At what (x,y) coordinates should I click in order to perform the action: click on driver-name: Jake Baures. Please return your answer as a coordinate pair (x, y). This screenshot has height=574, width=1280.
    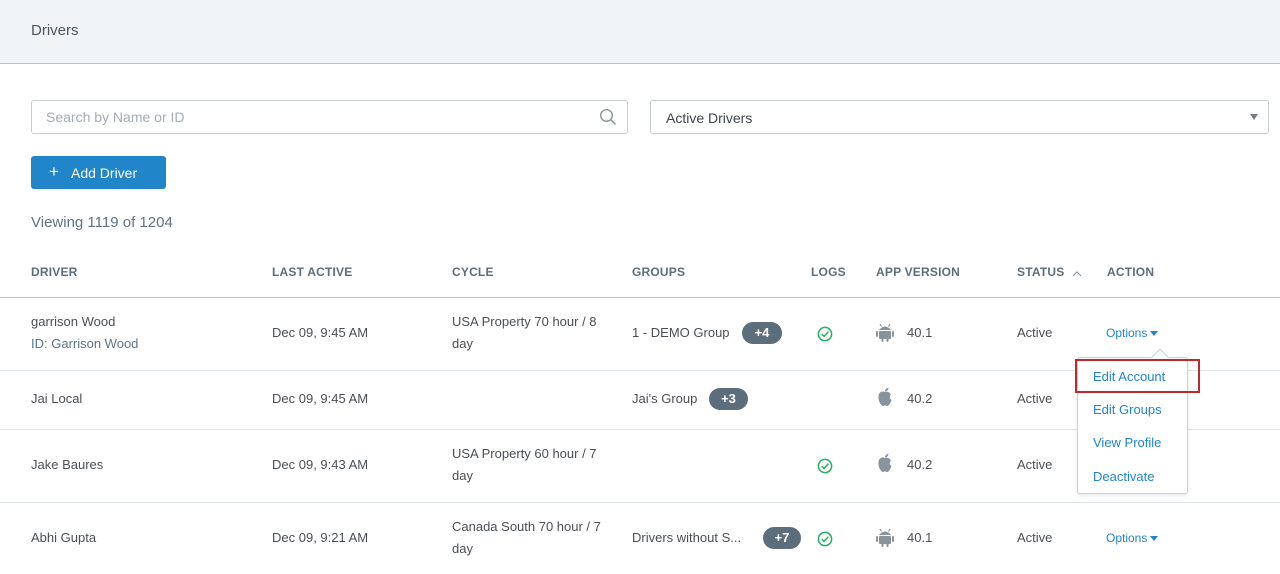
    Looking at the image, I should click on (67, 465).